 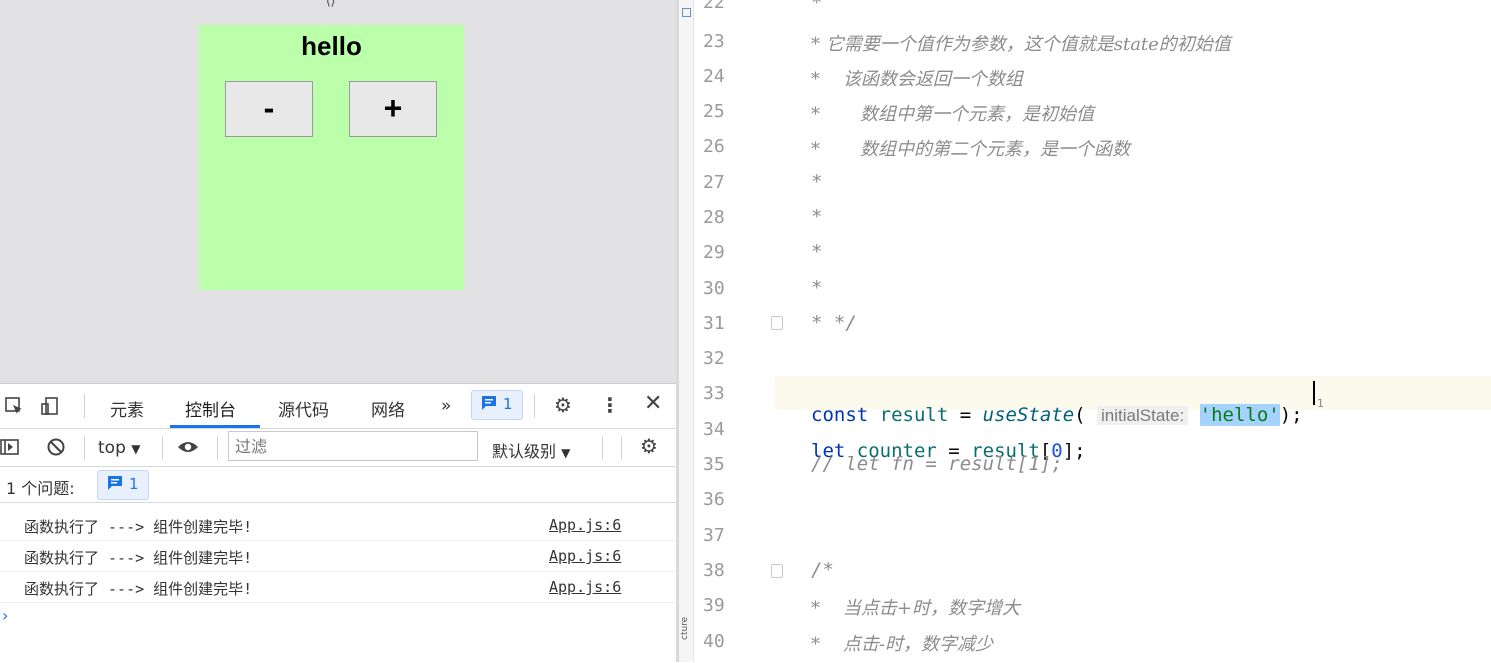 I want to click on line-number: 34, so click(x=714, y=429).